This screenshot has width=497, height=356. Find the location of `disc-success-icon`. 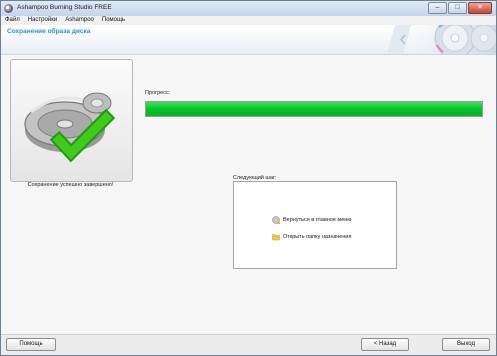

disc-success-icon is located at coordinates (70, 127).